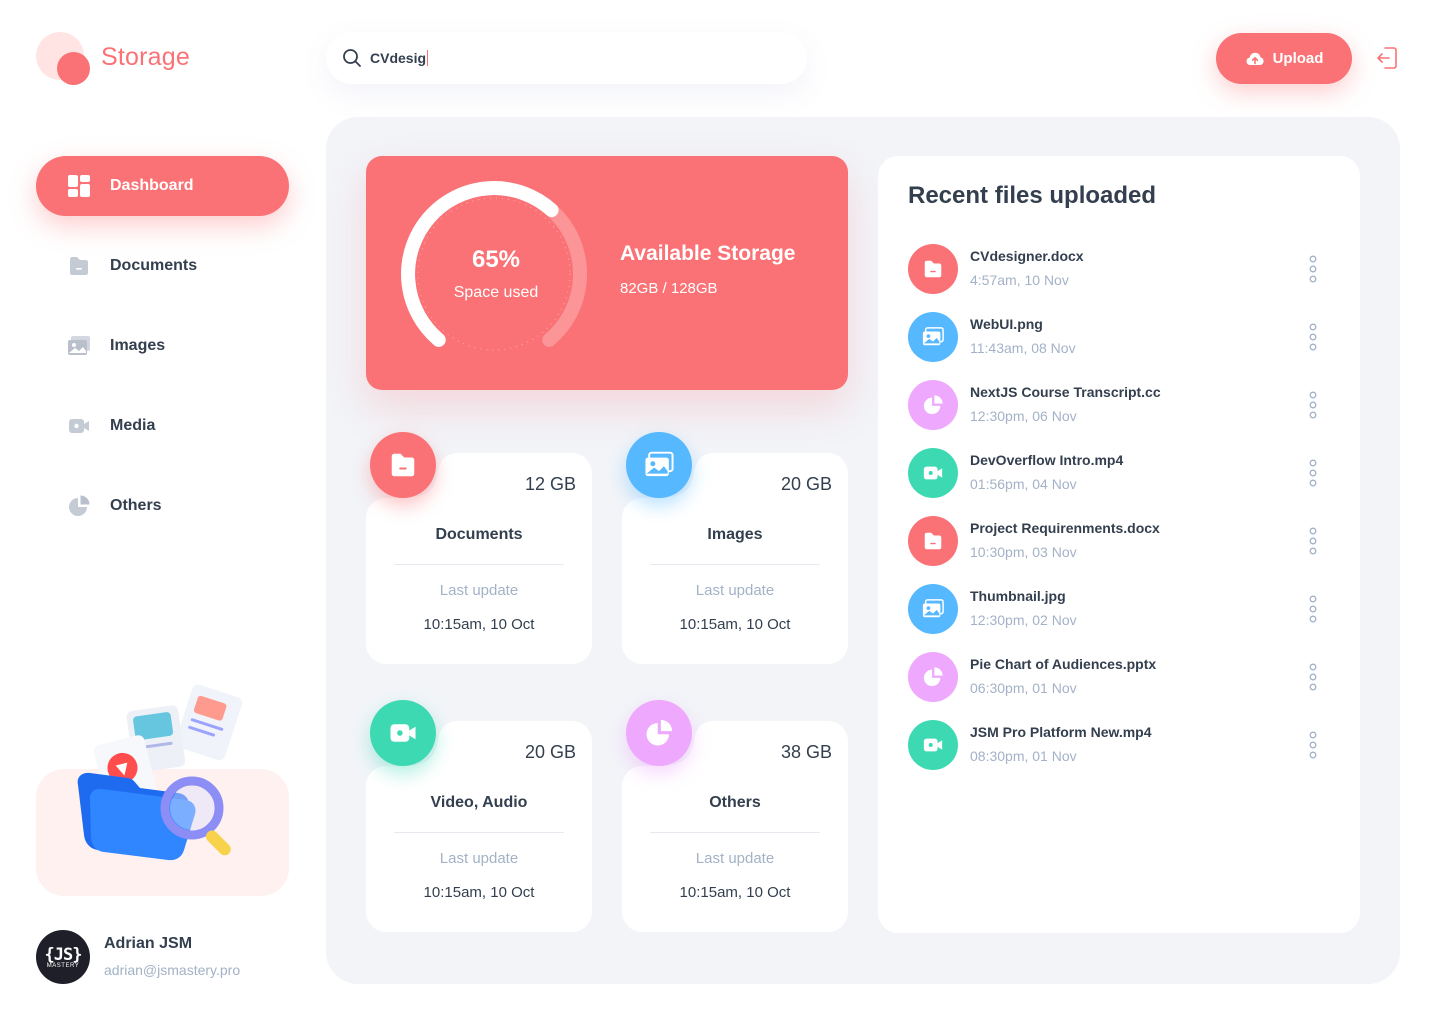 The width and height of the screenshot is (1440, 1024). What do you see at coordinates (1298, 58) in the screenshot?
I see `upload-label: Upload` at bounding box center [1298, 58].